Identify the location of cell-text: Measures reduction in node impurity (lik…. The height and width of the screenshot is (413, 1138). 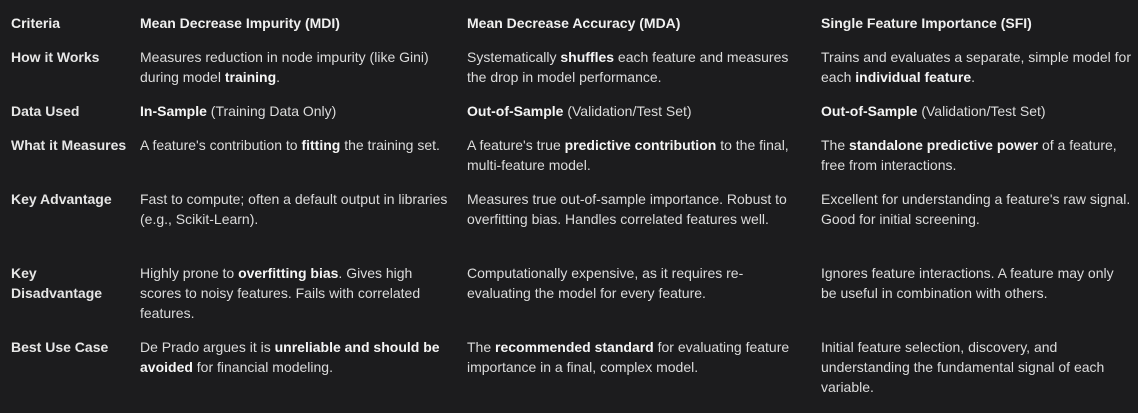
(284, 67).